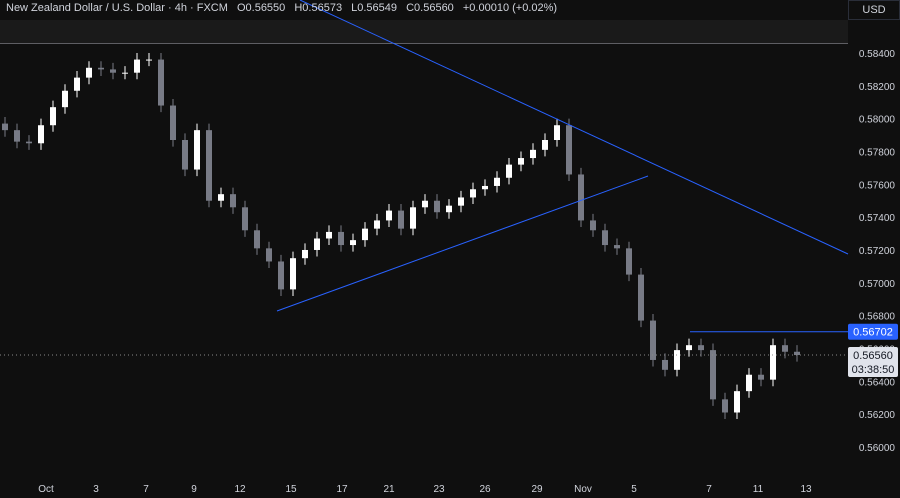 This screenshot has width=900, height=498. I want to click on price-tick: 0.57800, so click(877, 152).